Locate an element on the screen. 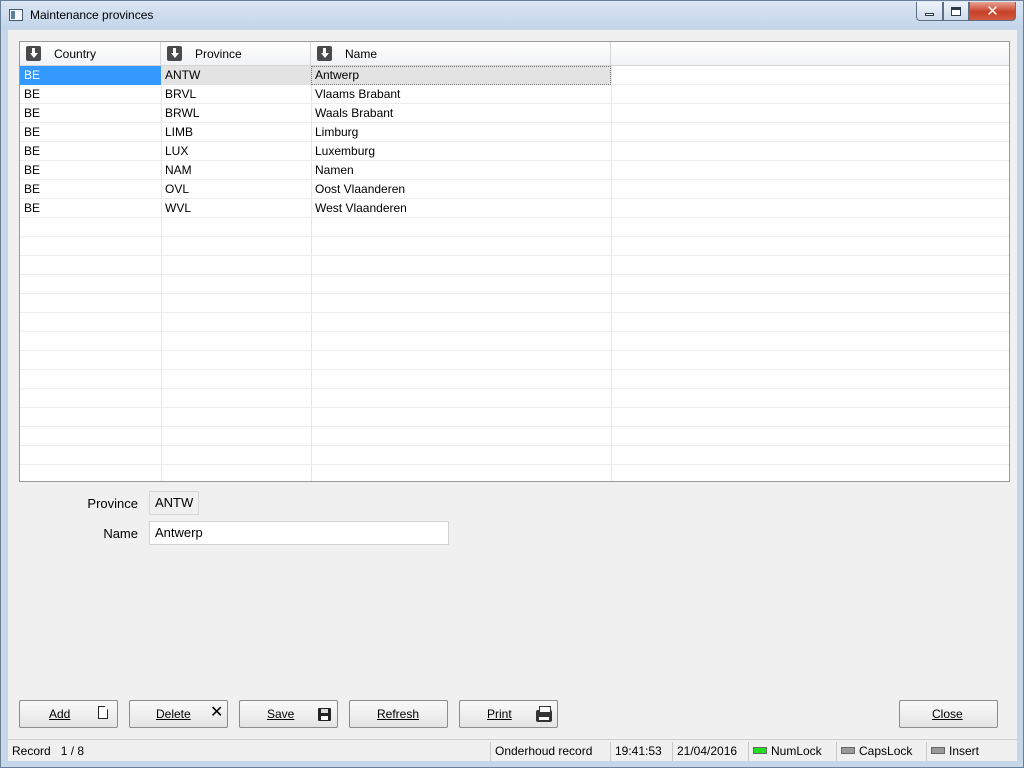 The width and height of the screenshot is (1024, 768). app-window-icon is located at coordinates (16, 15).